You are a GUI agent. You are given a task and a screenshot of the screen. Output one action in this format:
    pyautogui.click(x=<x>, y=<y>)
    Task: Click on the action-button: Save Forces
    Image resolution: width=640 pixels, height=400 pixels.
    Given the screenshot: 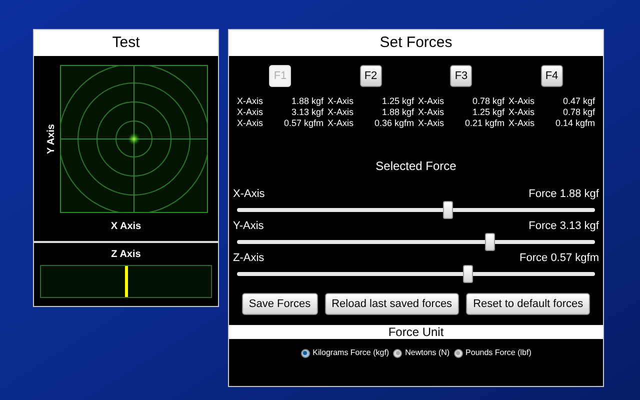 What is the action you would take?
    pyautogui.click(x=280, y=304)
    